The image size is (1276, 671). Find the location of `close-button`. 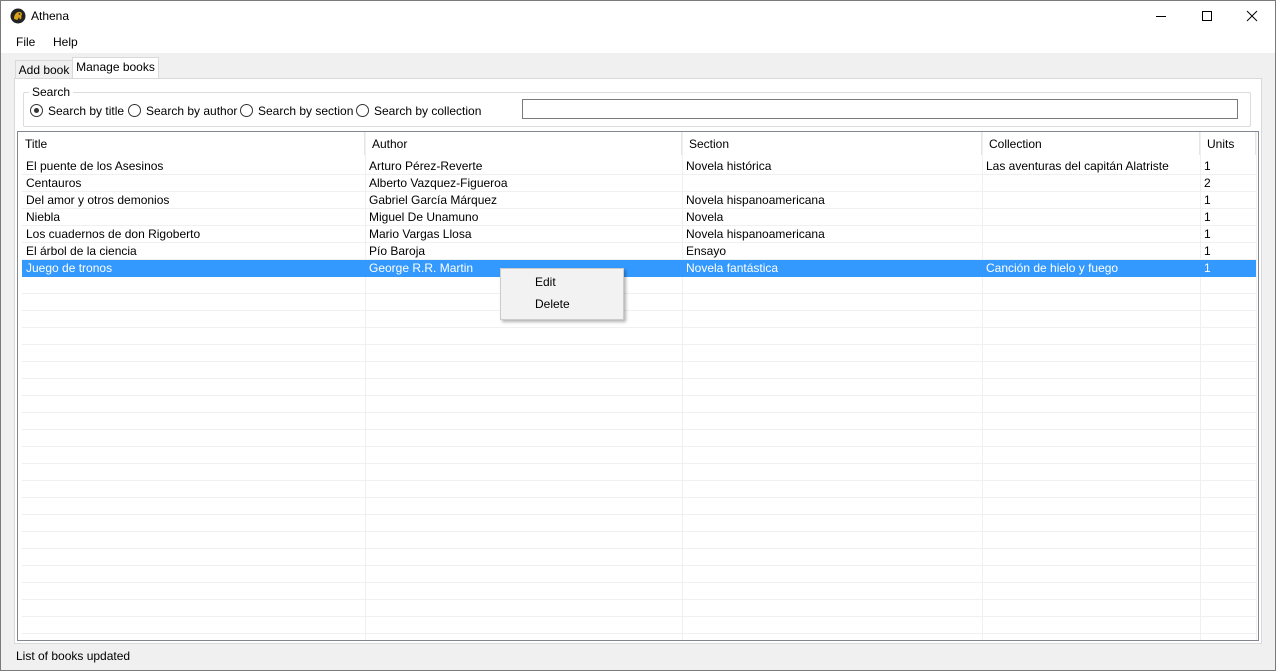

close-button is located at coordinates (1252, 16).